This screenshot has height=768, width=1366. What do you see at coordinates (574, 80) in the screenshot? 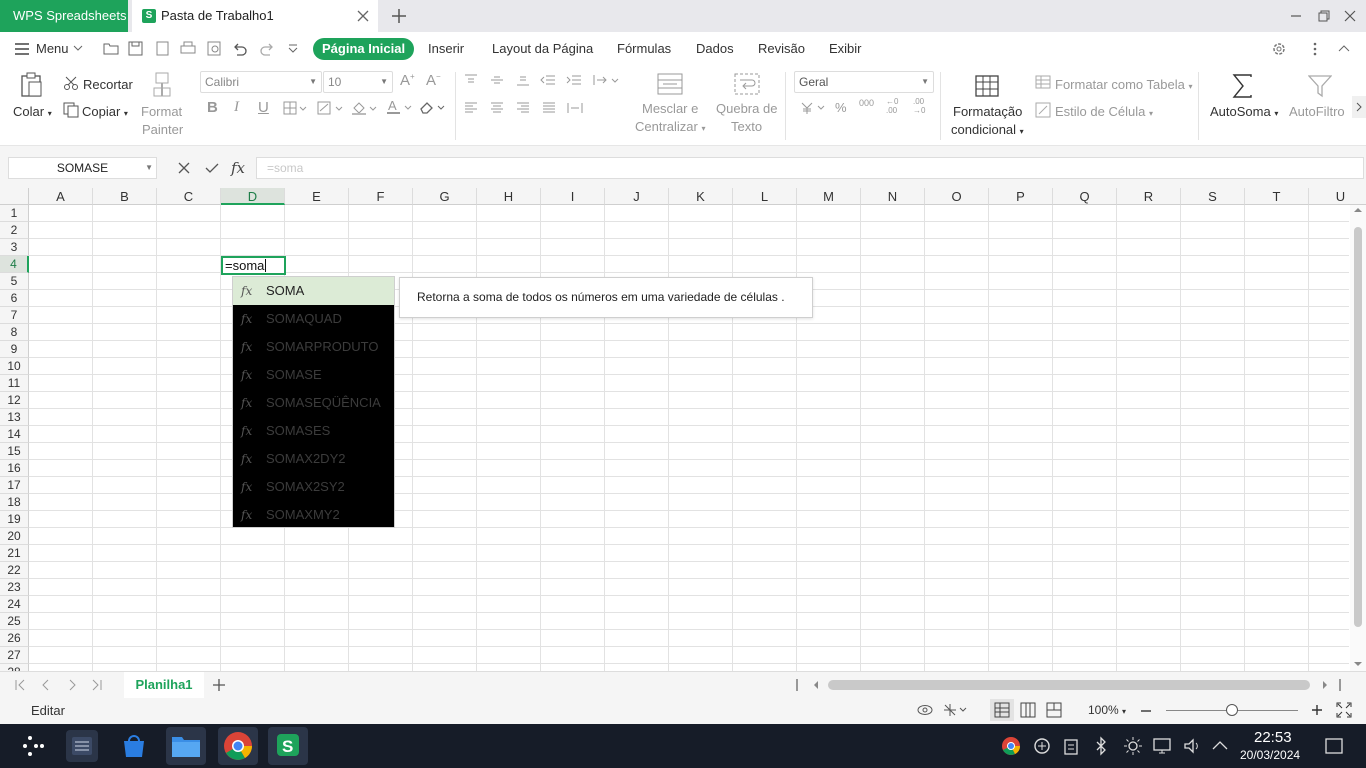
I see `increase-indent-icon` at bounding box center [574, 80].